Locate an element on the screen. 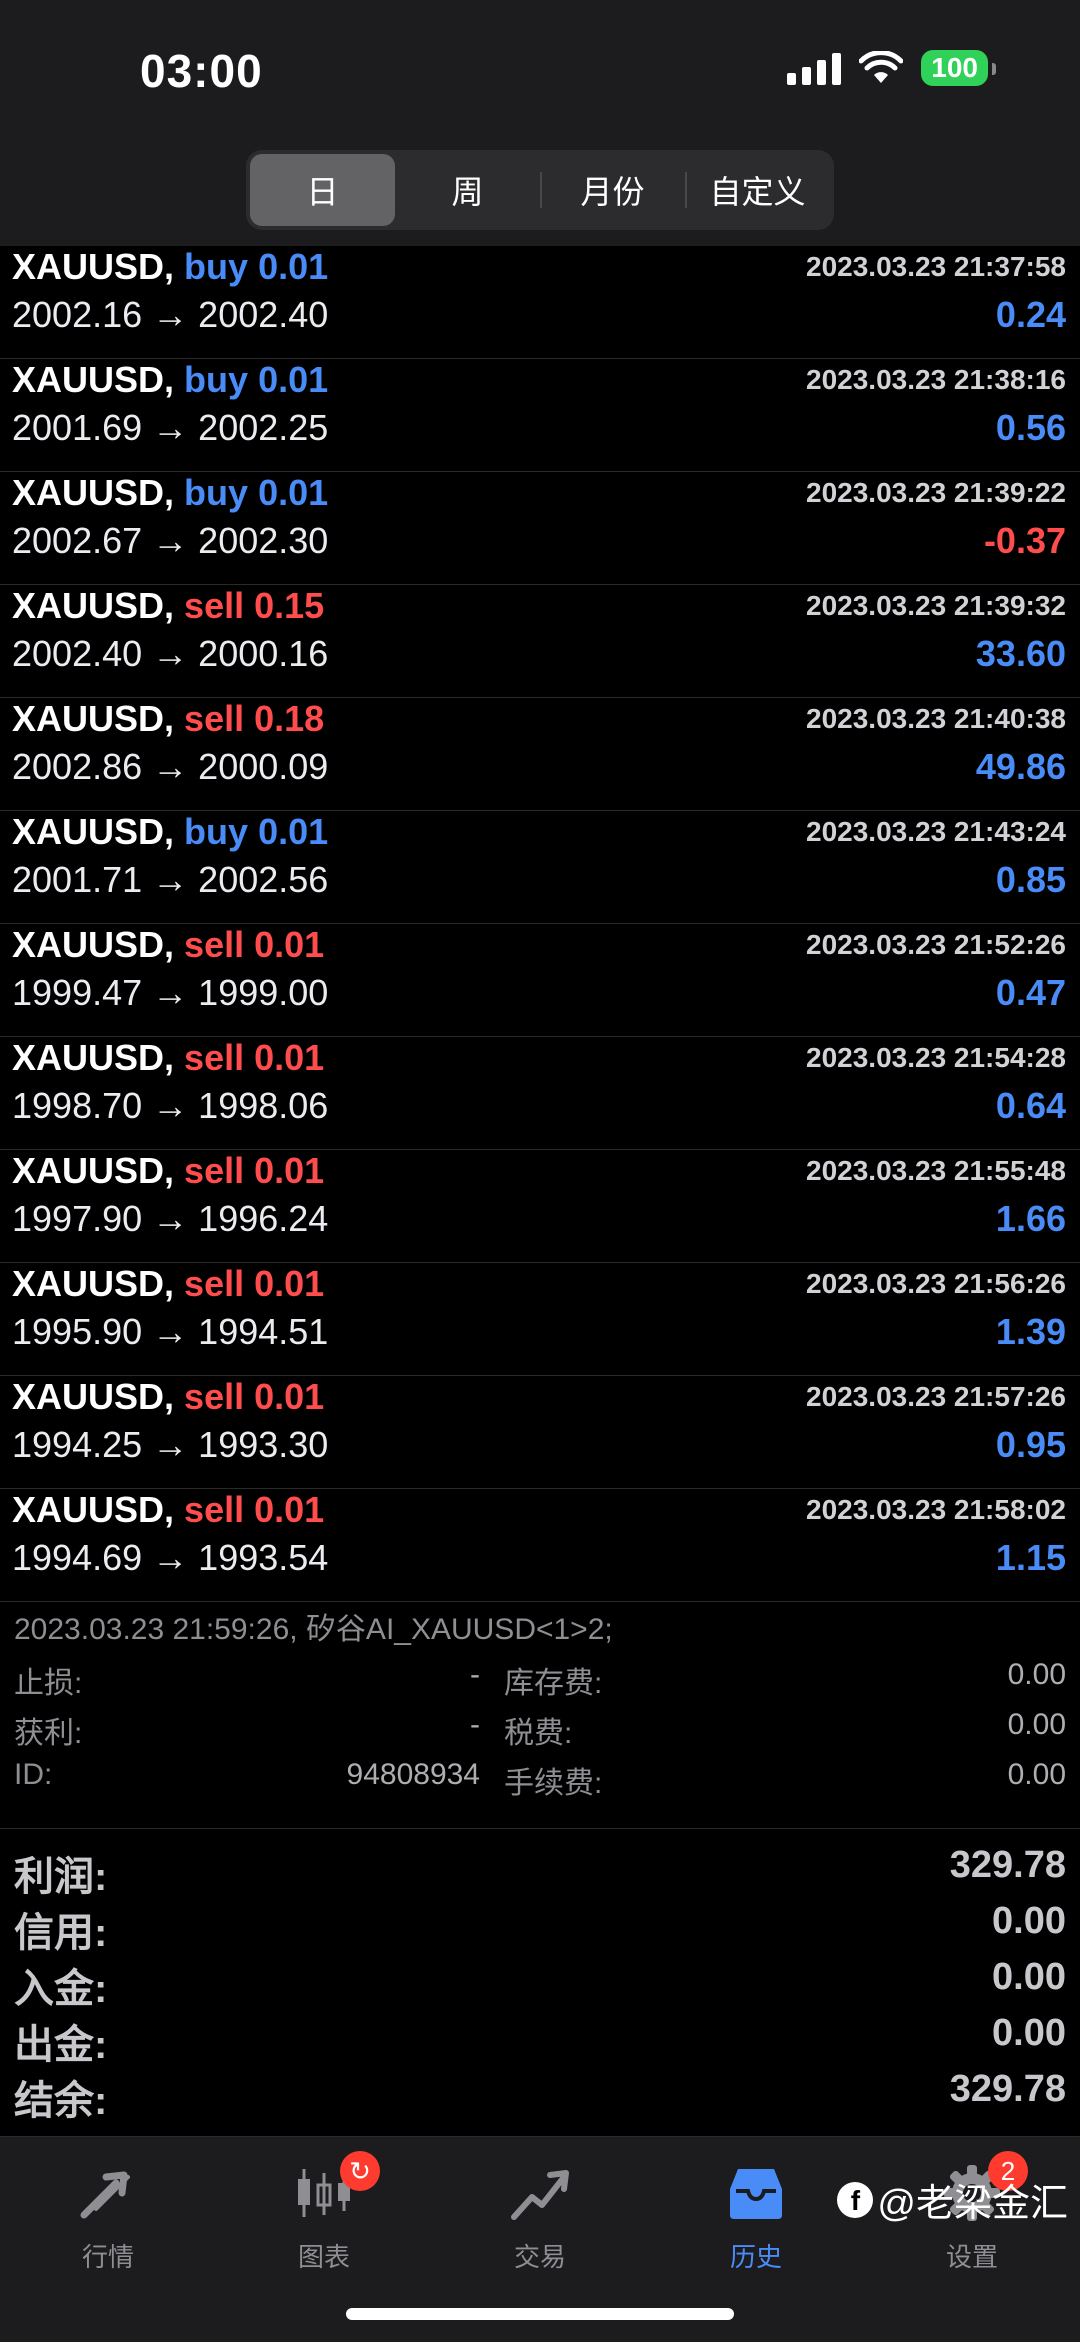 This screenshot has height=2342, width=1080. tax-label: 税费: is located at coordinates (538, 1733).